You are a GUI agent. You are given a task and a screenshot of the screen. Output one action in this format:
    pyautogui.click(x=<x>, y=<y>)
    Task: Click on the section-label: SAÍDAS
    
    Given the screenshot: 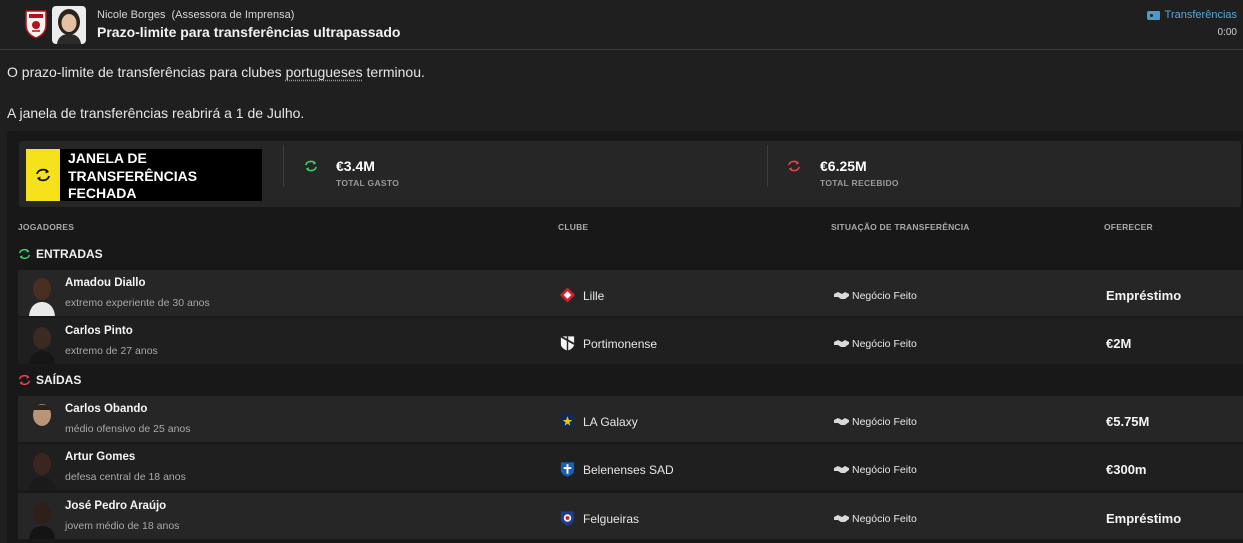 What is the action you would take?
    pyautogui.click(x=59, y=380)
    